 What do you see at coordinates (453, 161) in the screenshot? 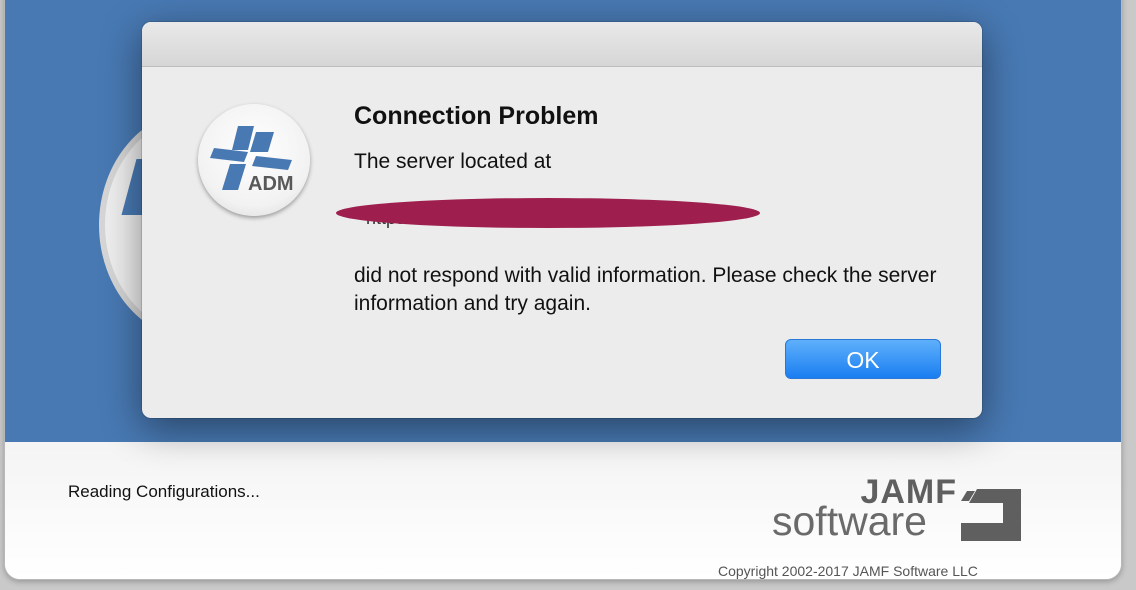
I see `dialog-intro-text: The server located at` at bounding box center [453, 161].